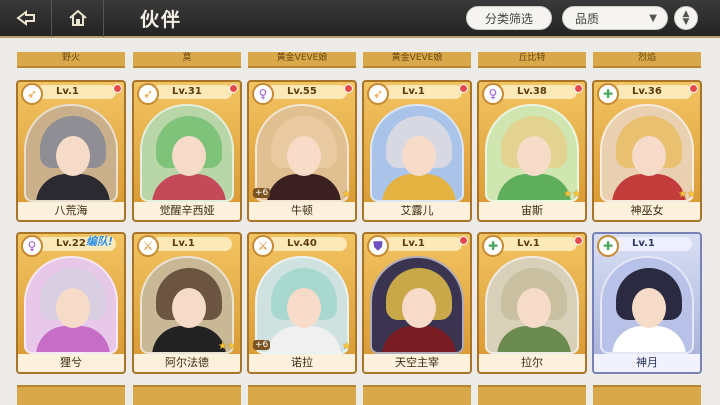 Image resolution: width=720 pixels, height=405 pixels. I want to click on partial-card-name: 丘比特, so click(532, 60).